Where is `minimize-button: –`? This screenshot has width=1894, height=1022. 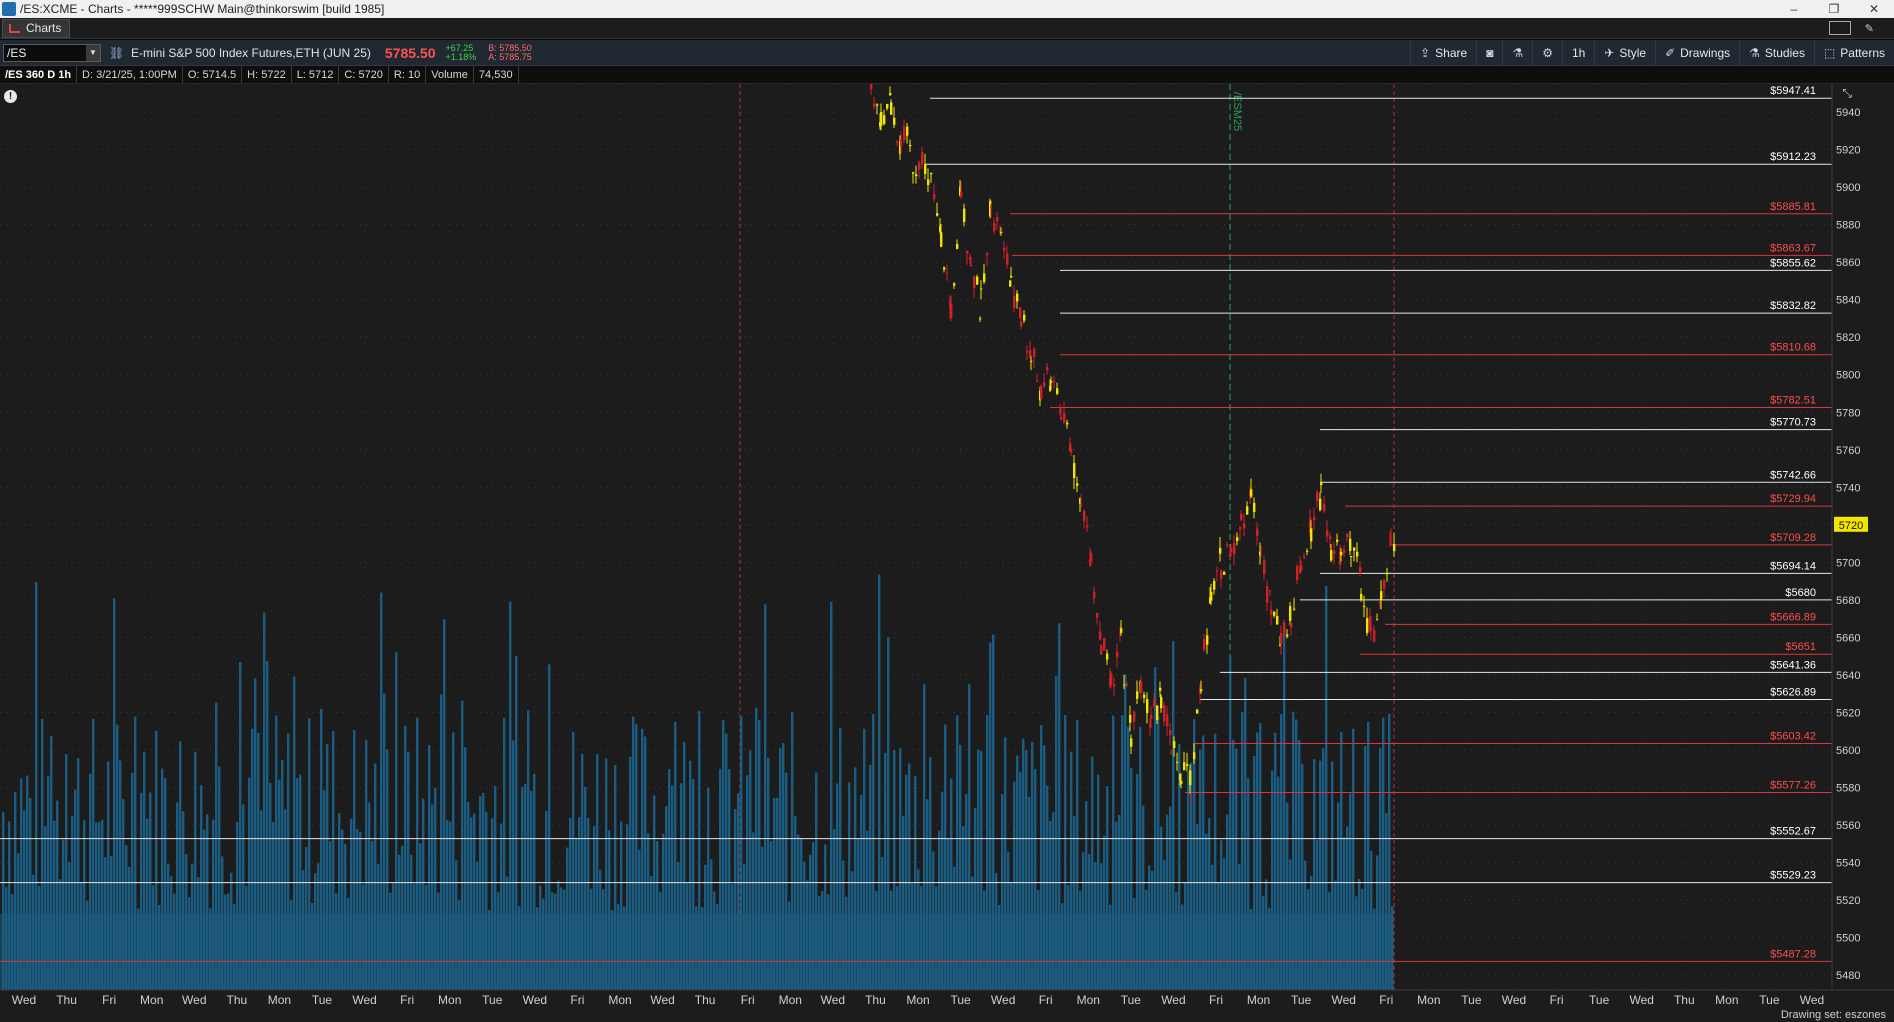 minimize-button: – is located at coordinates (1794, 9).